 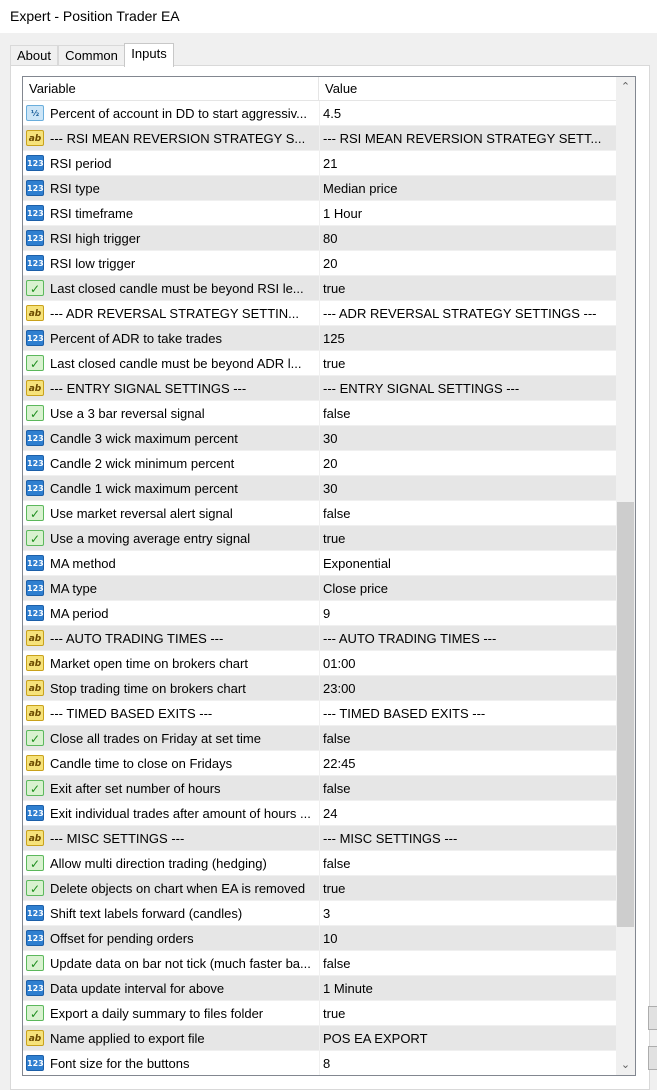 I want to click on table-row: 123 MA period 9, so click(x=319, y=613).